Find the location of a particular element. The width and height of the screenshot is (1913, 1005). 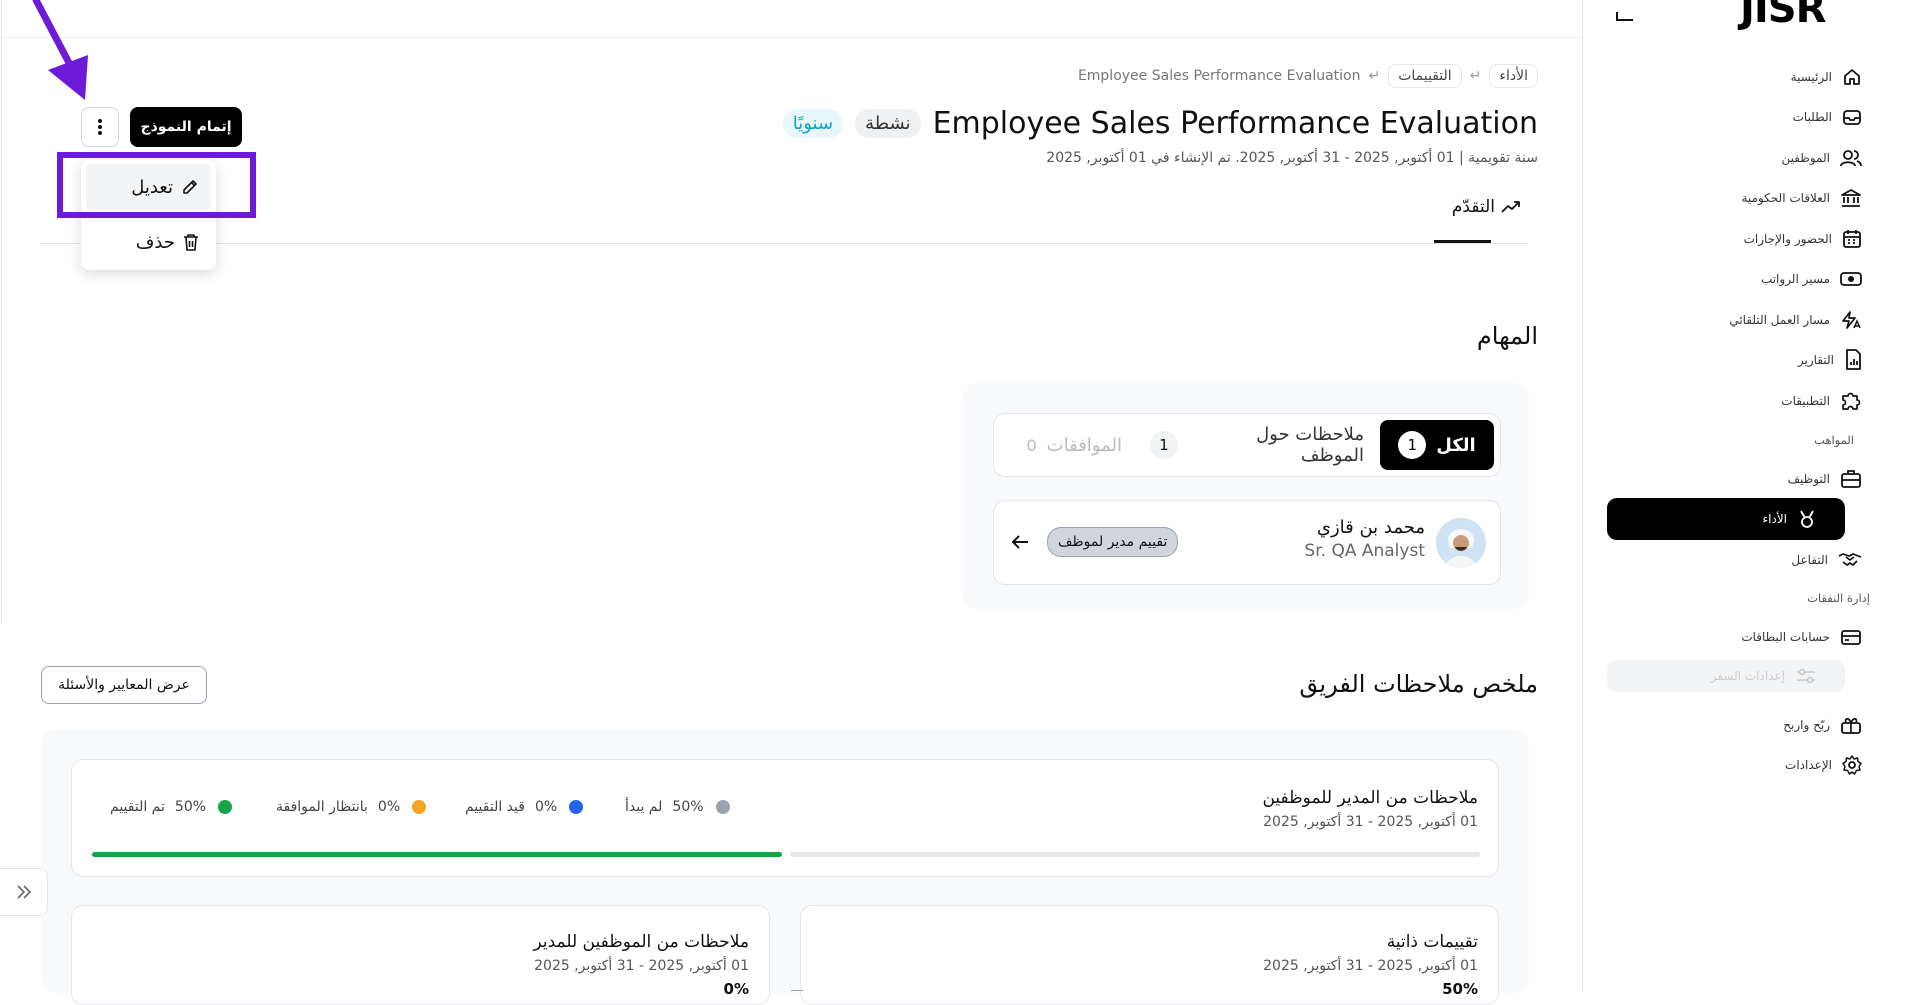

summary-heading: ملخص ملاحظات الفريق is located at coordinates (1418, 684).